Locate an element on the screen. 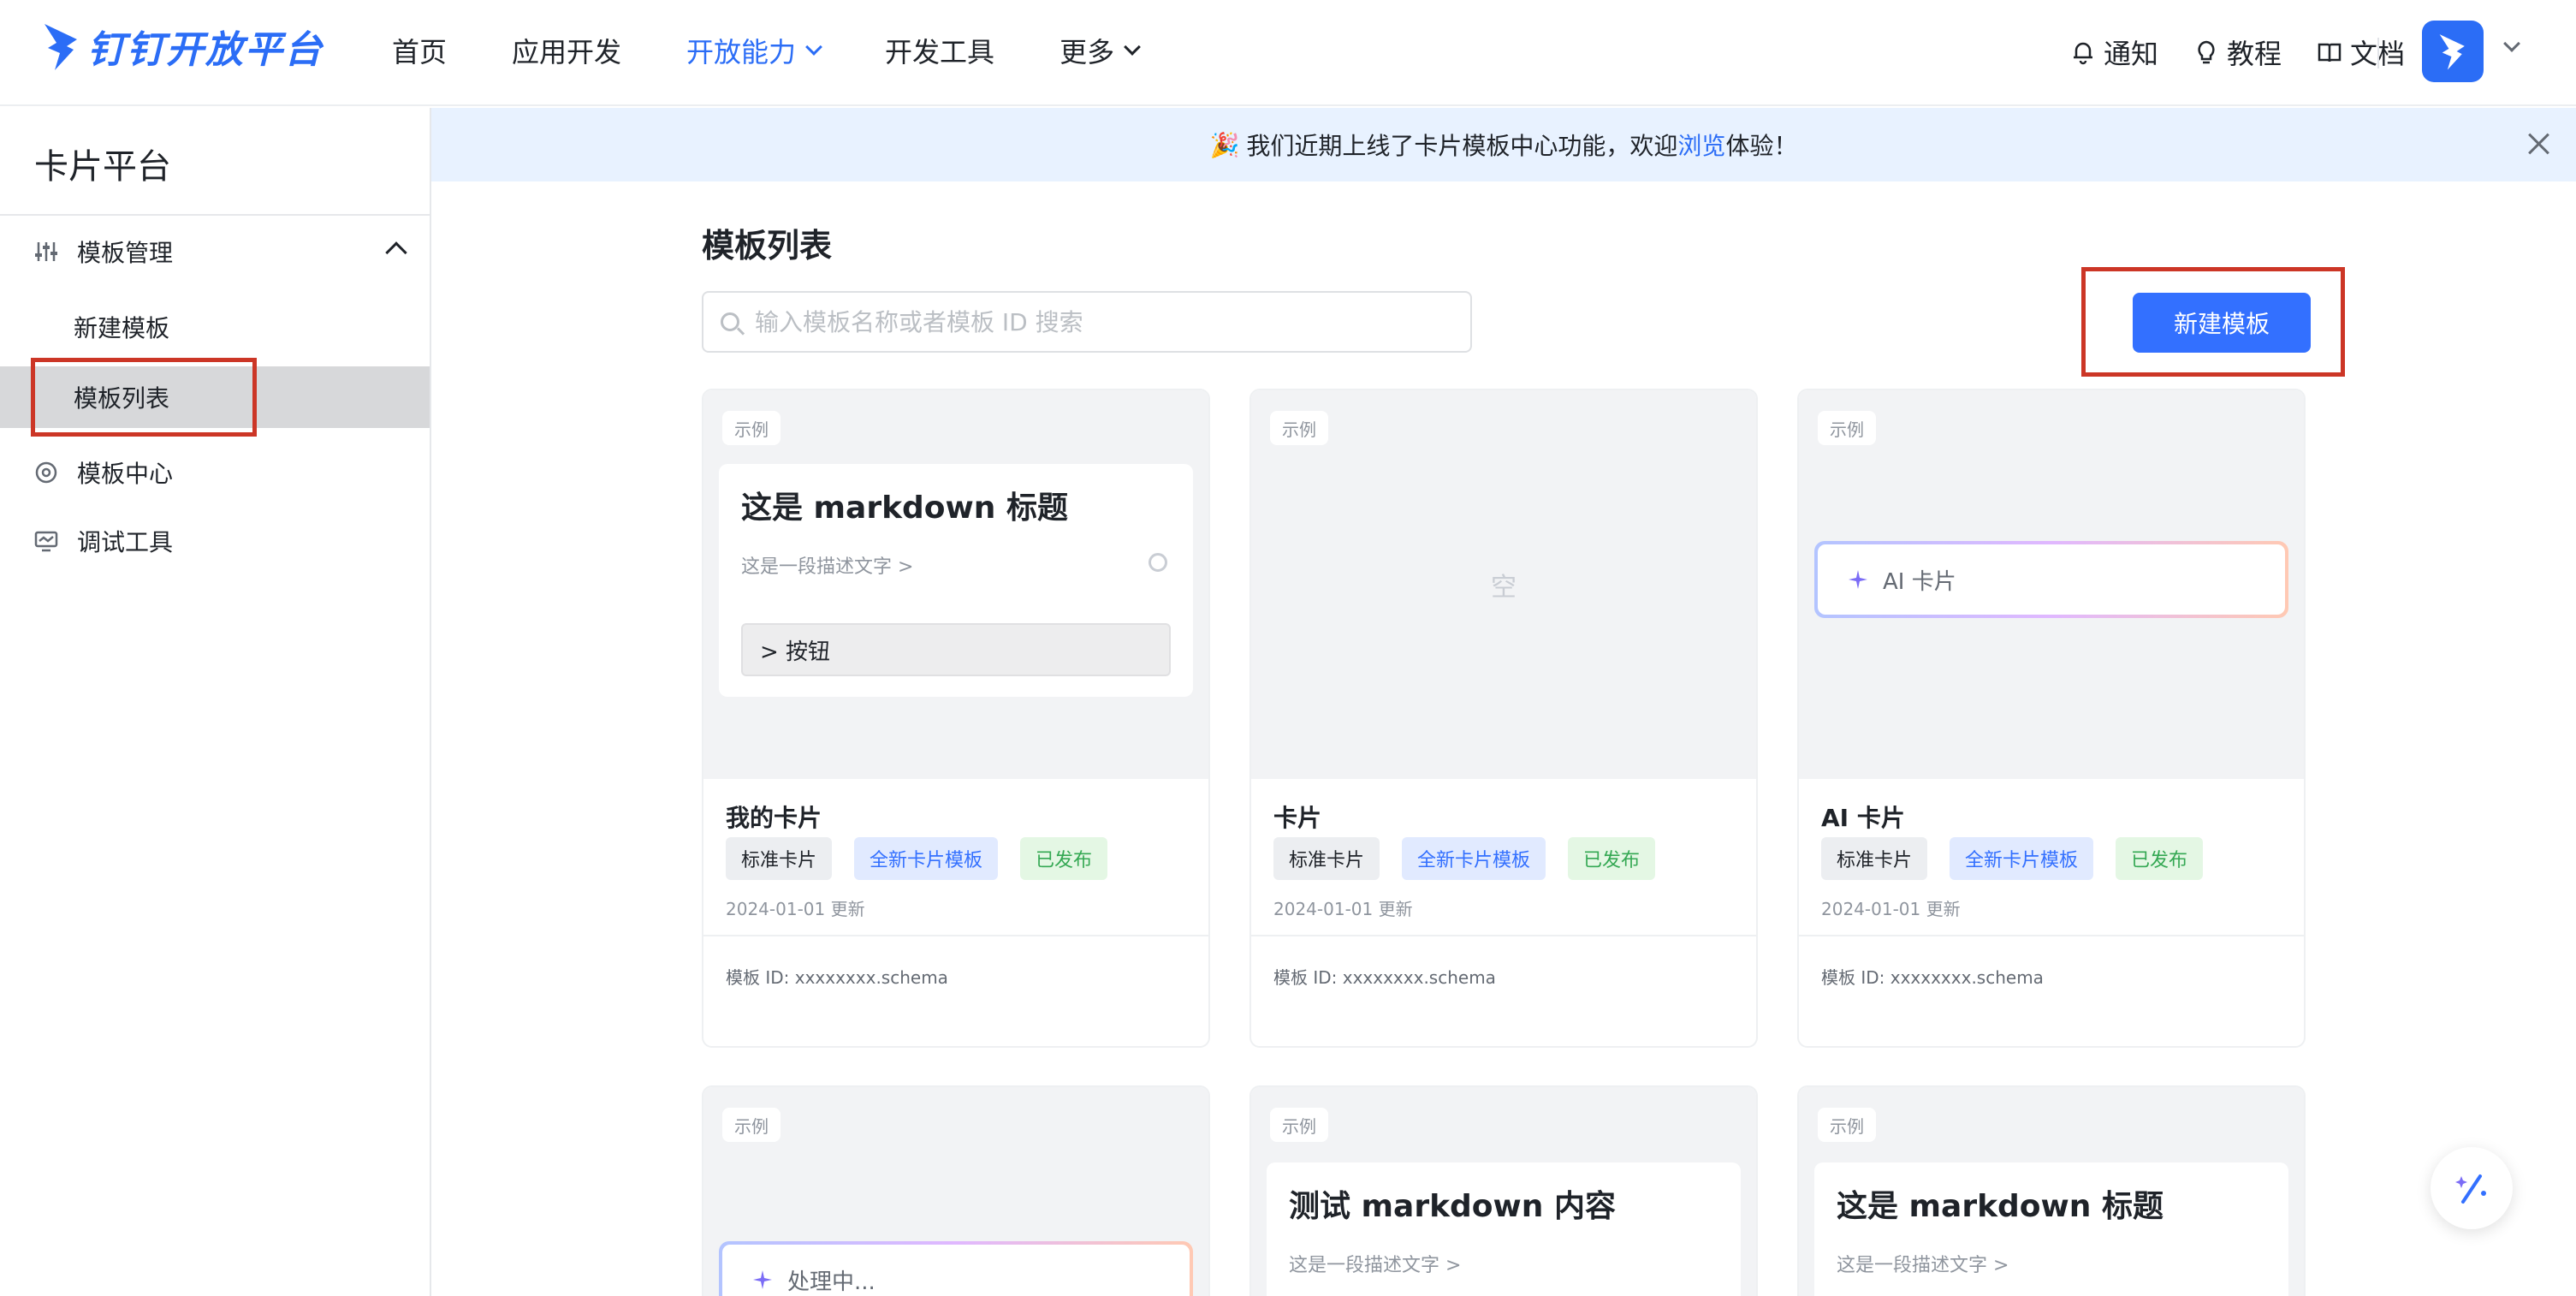 The height and width of the screenshot is (1296, 2576). sidebar-item-template-management: 模板管理 is located at coordinates (215, 251).